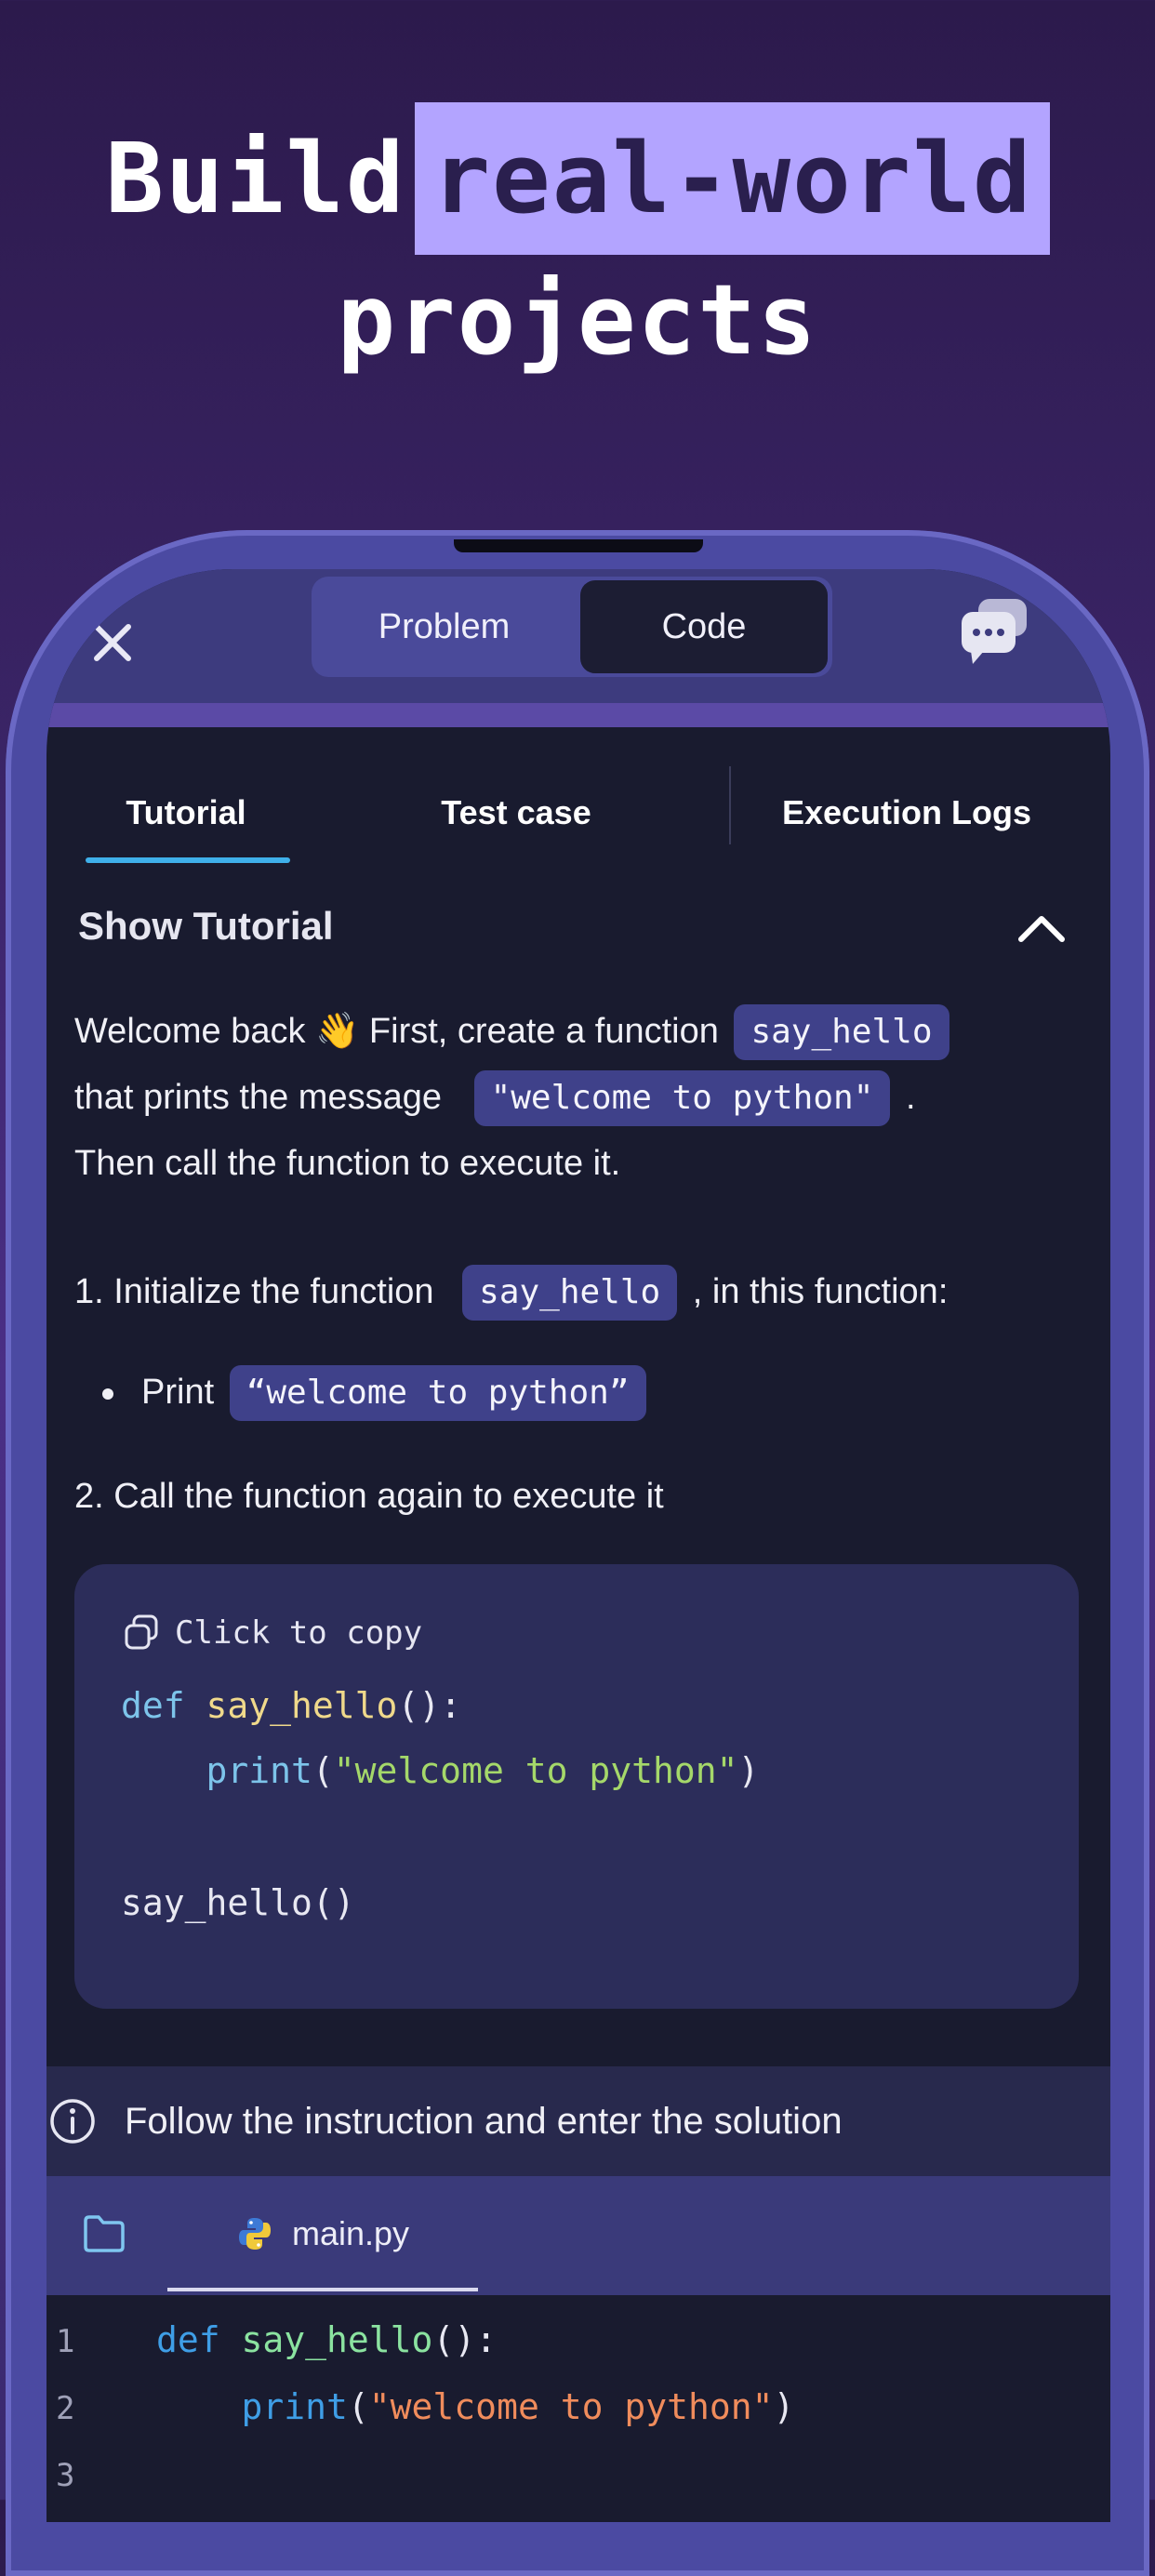 The image size is (1155, 2576). I want to click on code-chip-message: "welcome to python", so click(682, 1098).